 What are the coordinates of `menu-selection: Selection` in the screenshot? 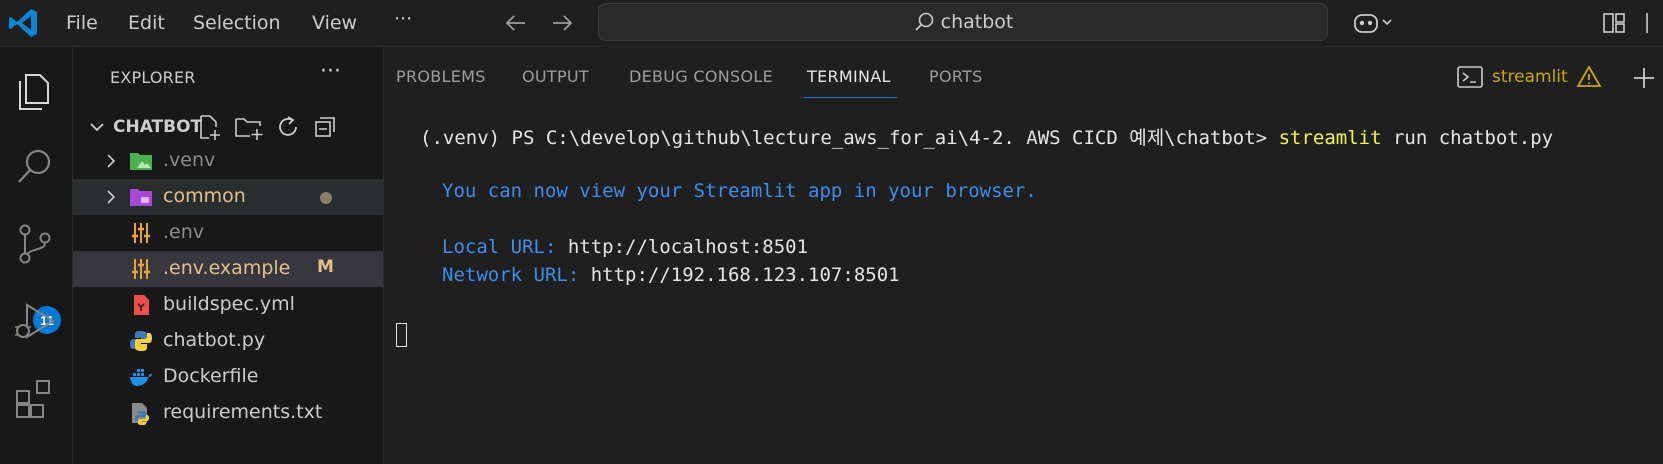 It's located at (237, 23).